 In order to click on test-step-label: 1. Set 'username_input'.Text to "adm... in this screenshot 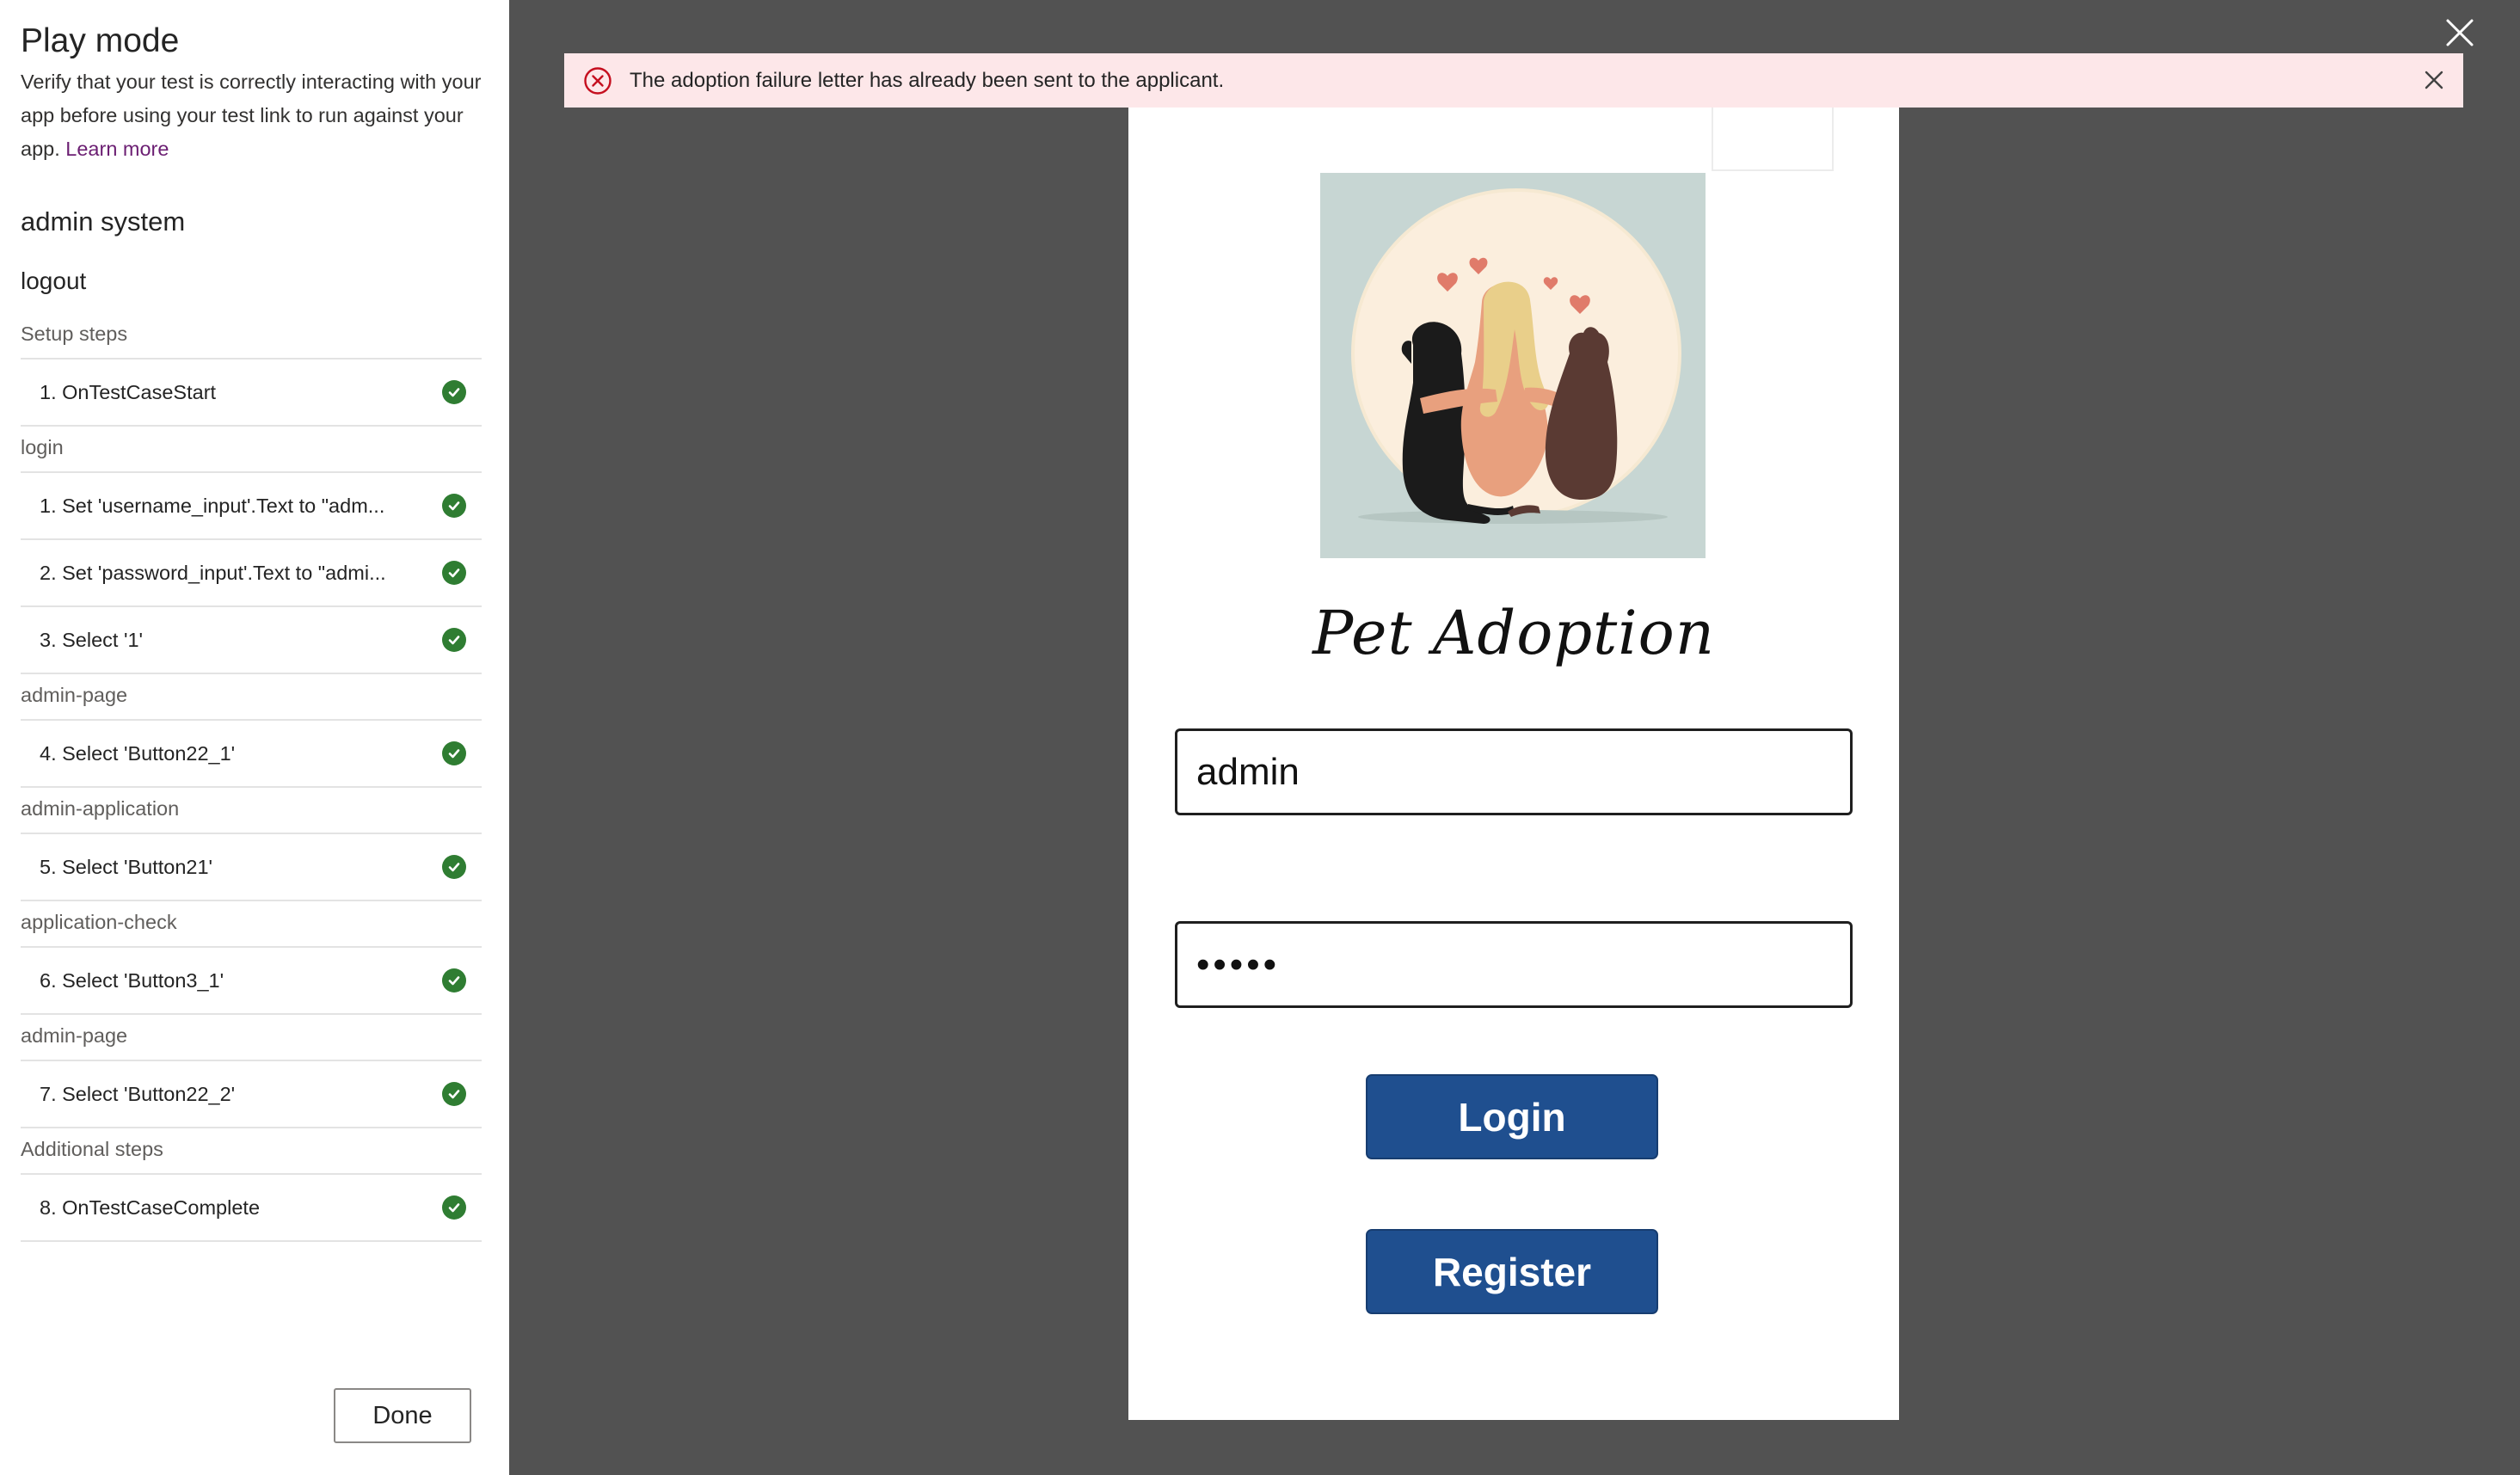, I will do `click(213, 506)`.